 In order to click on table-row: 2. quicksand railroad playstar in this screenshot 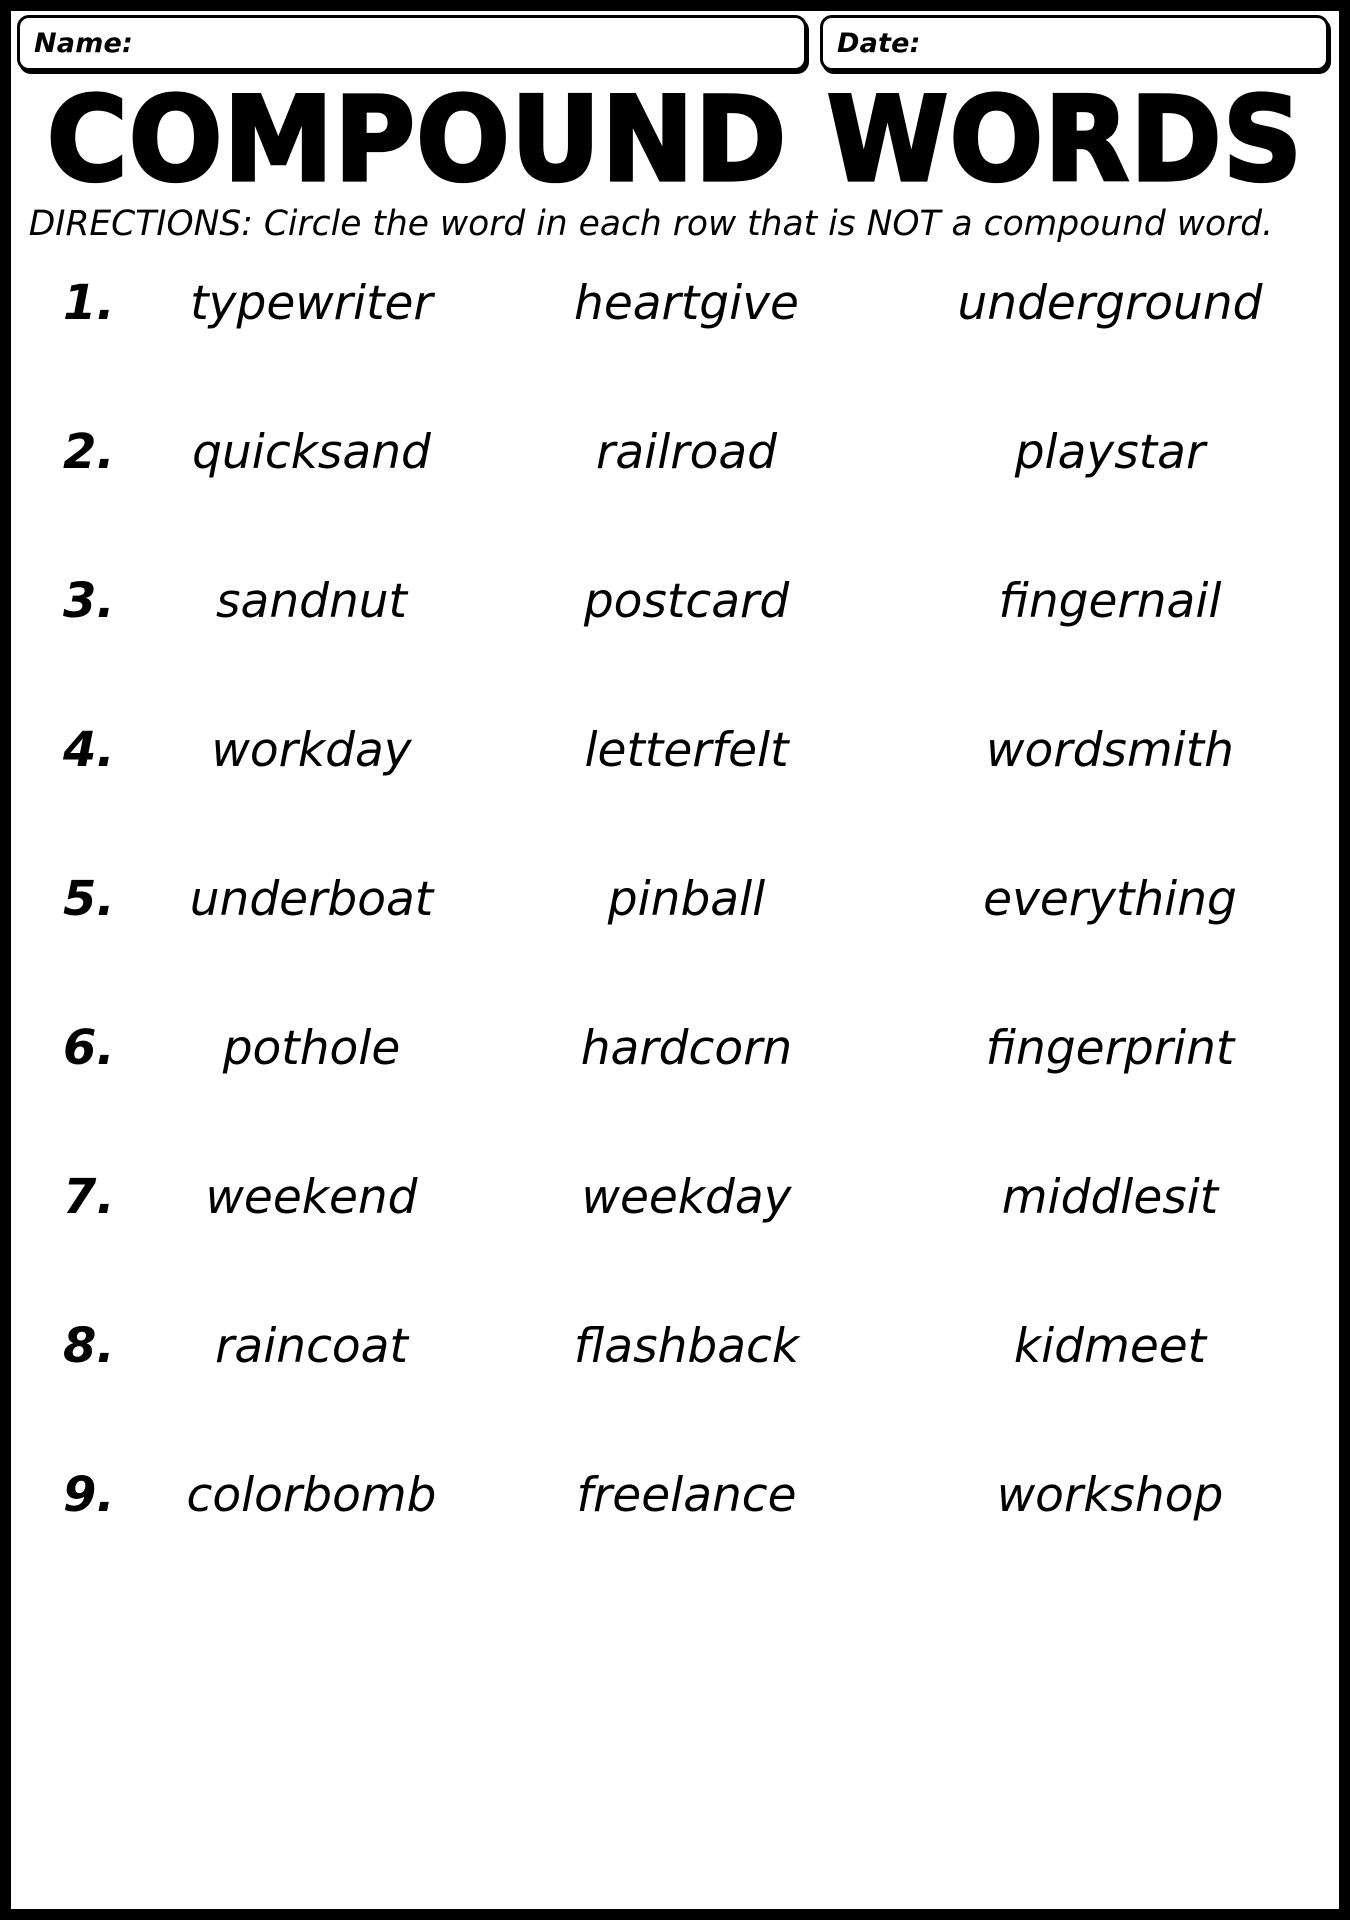, I will do `click(675, 502)`.